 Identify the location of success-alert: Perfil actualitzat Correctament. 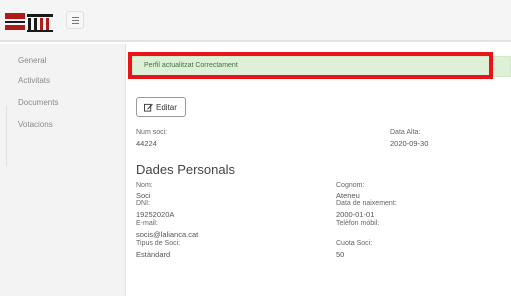
(321, 66).